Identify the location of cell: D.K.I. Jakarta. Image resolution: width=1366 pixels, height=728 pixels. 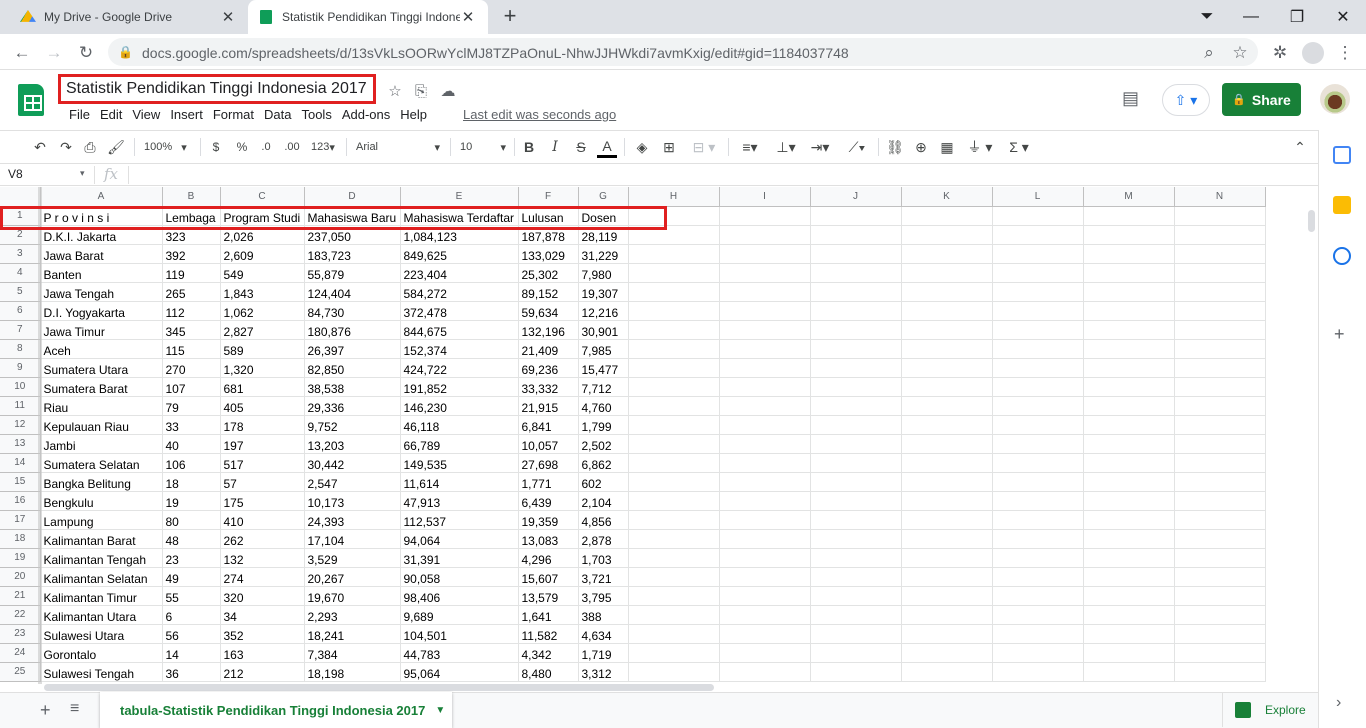
(101, 235).